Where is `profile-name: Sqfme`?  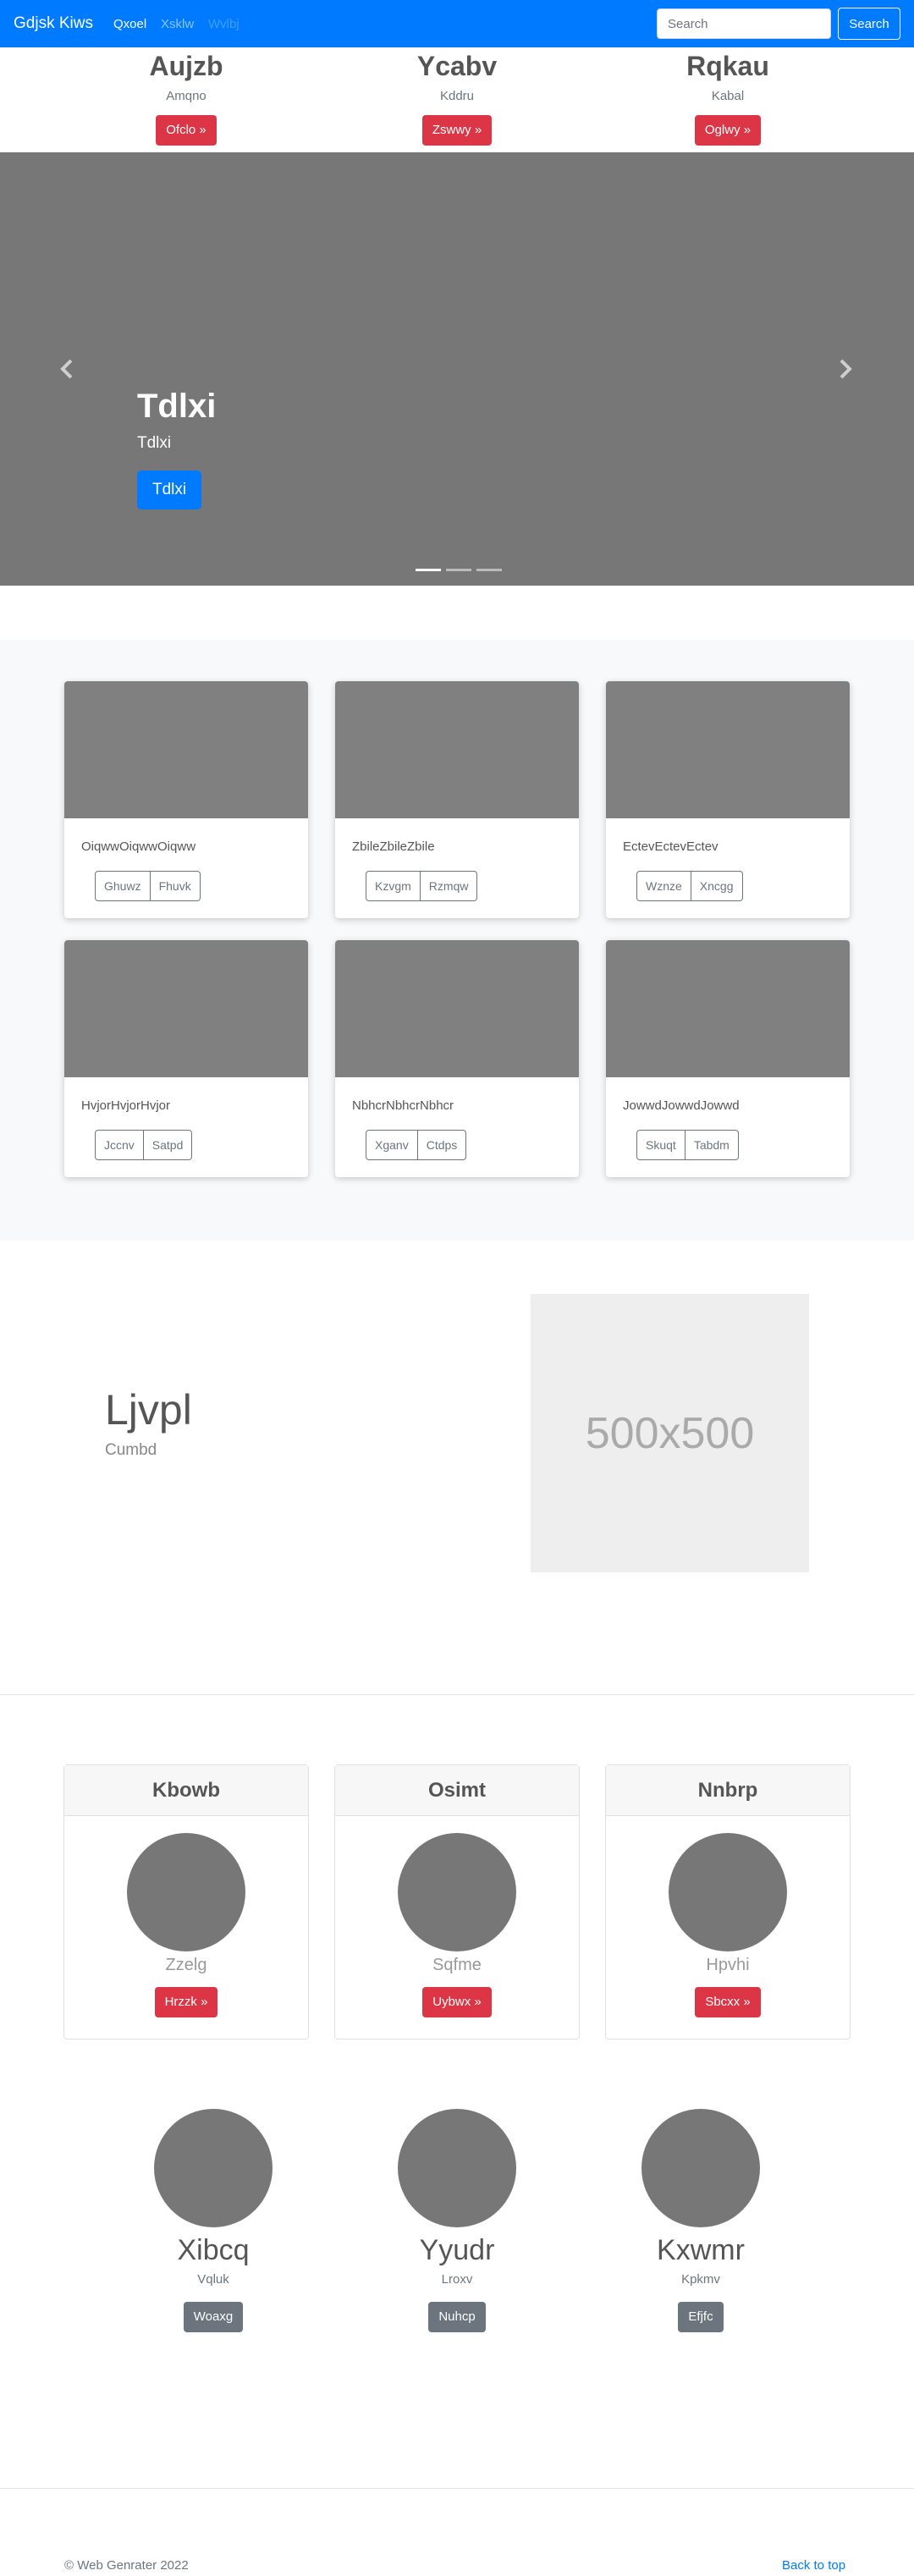
profile-name: Sqfme is located at coordinates (457, 1965).